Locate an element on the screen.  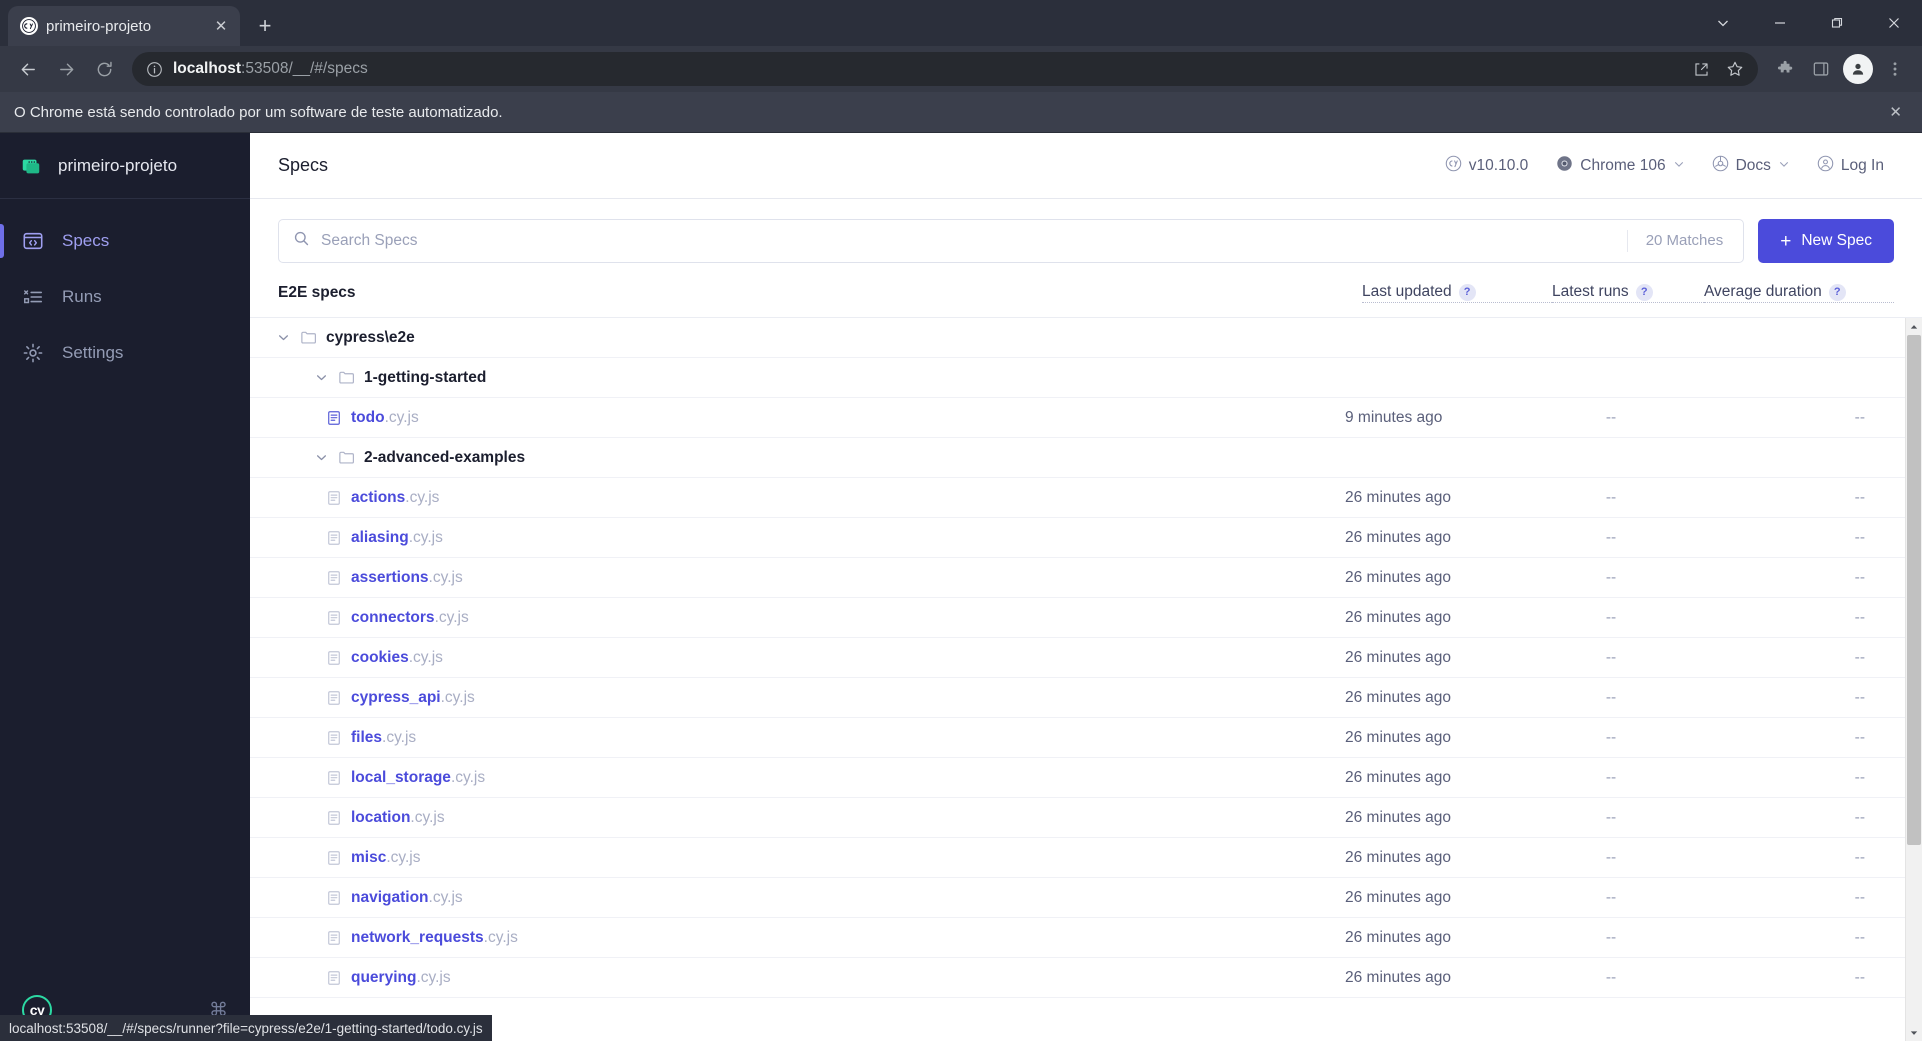
column-header-latest-runs: Latest runs ? is located at coordinates (1628, 293).